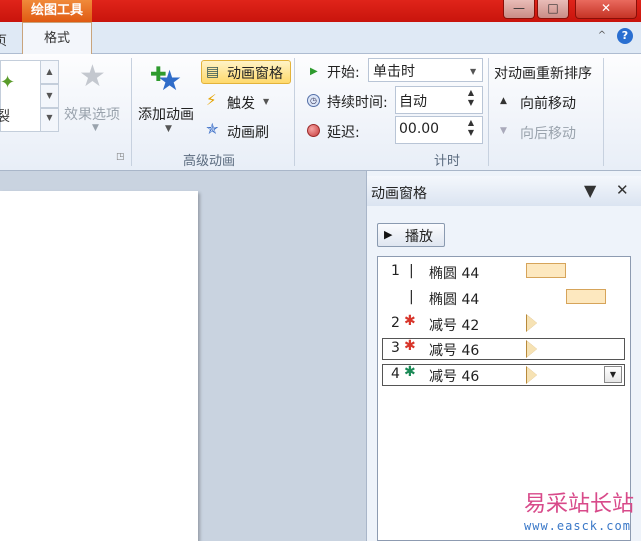 The width and height of the screenshot is (641, 541). Describe the element at coordinates (212, 129) in the screenshot. I see `animation-painter-icon: ✯` at that location.